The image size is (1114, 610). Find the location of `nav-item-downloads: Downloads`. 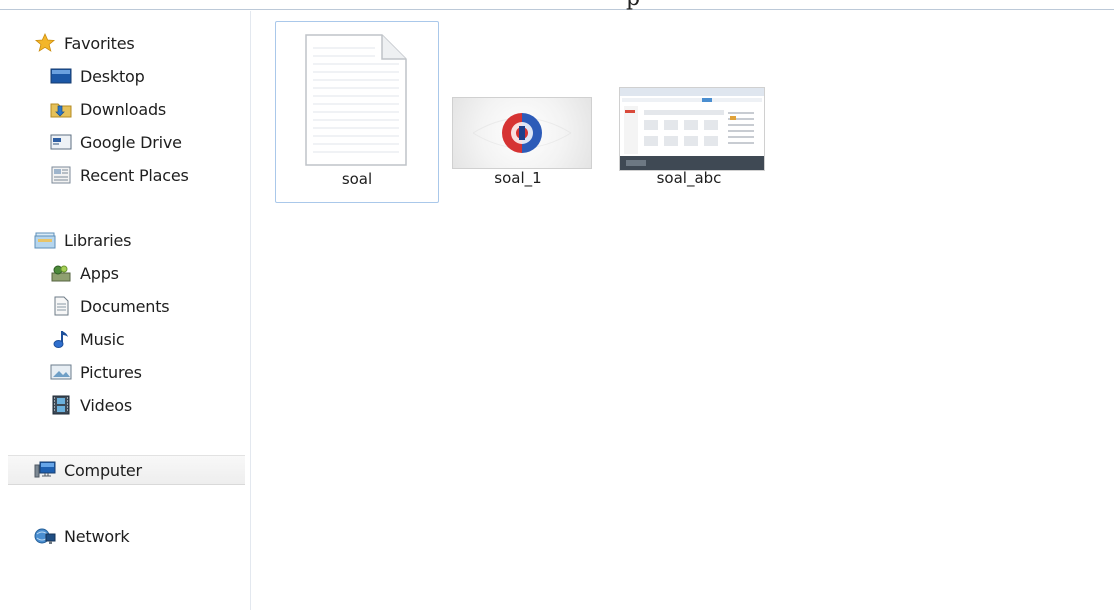

nav-item-downloads: Downloads is located at coordinates (145, 109).